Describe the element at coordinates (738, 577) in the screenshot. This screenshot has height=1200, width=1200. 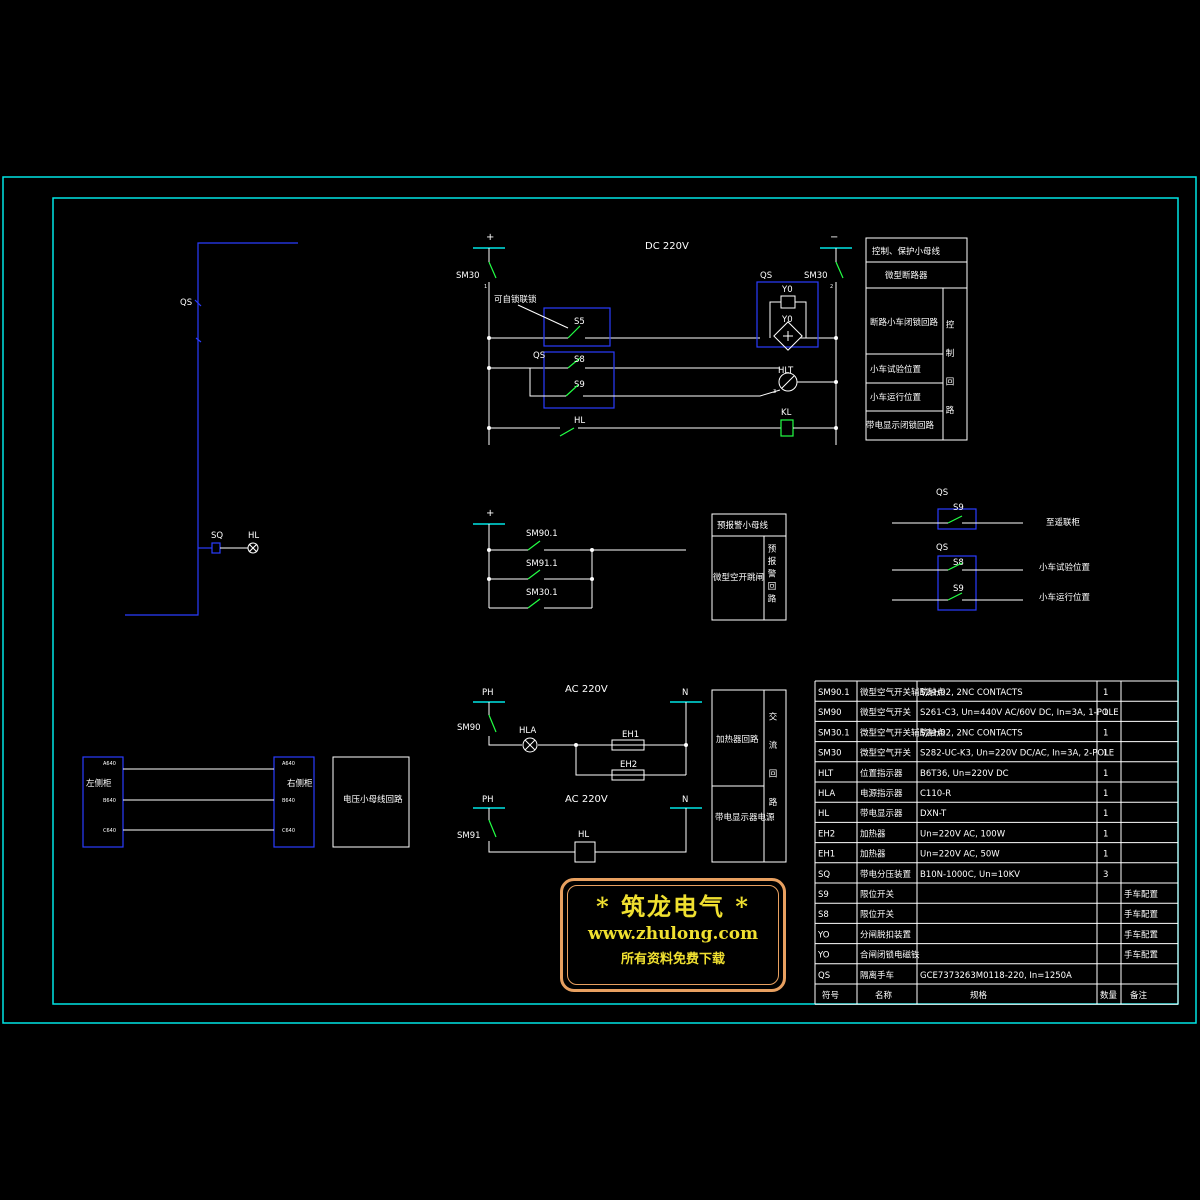
I see `alarm-legend-row: 微型空开跳闸` at that location.